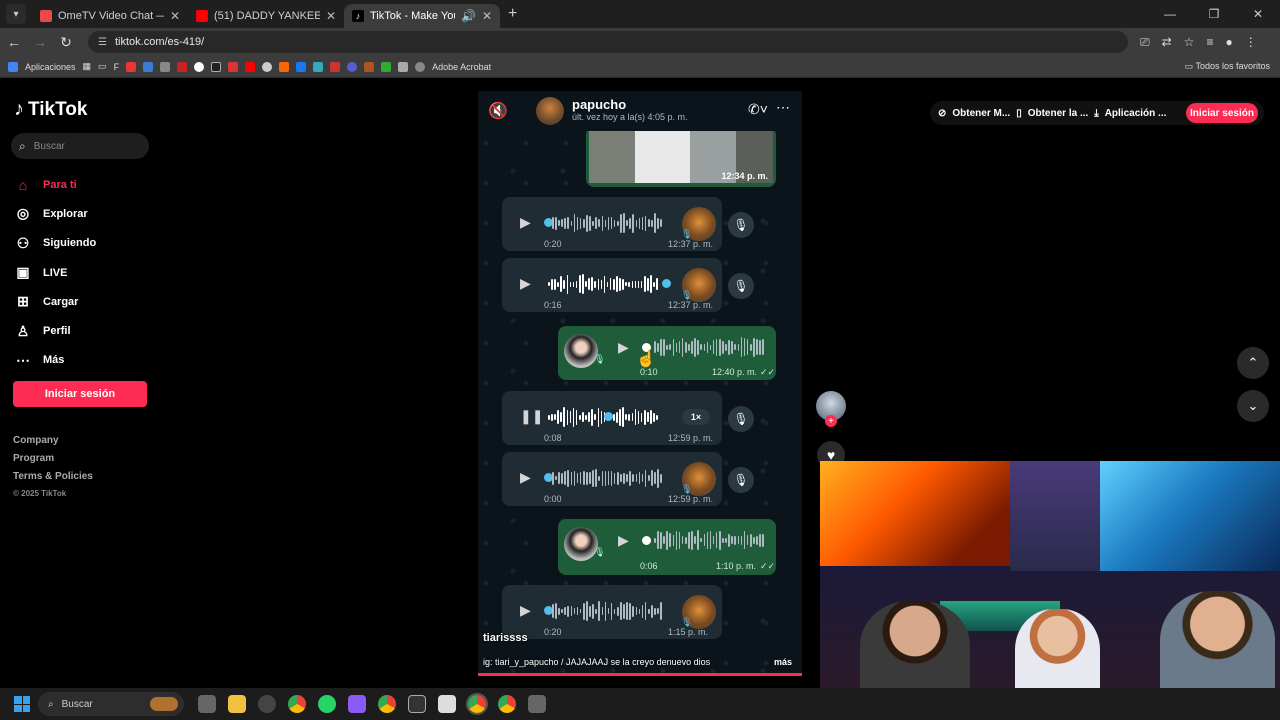 This screenshot has width=1280, height=720. I want to click on grid-icon: ▦, so click(87, 66).